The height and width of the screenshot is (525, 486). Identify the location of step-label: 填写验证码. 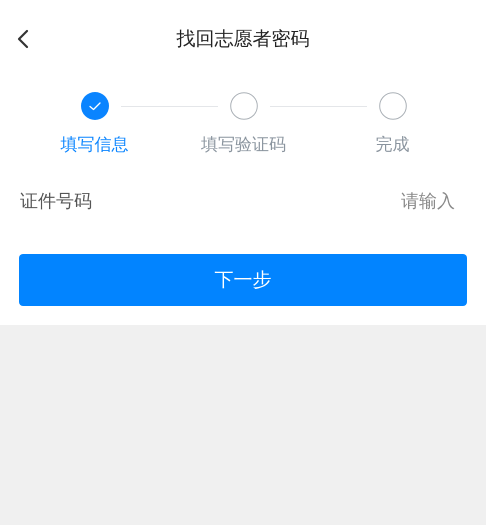
(243, 145).